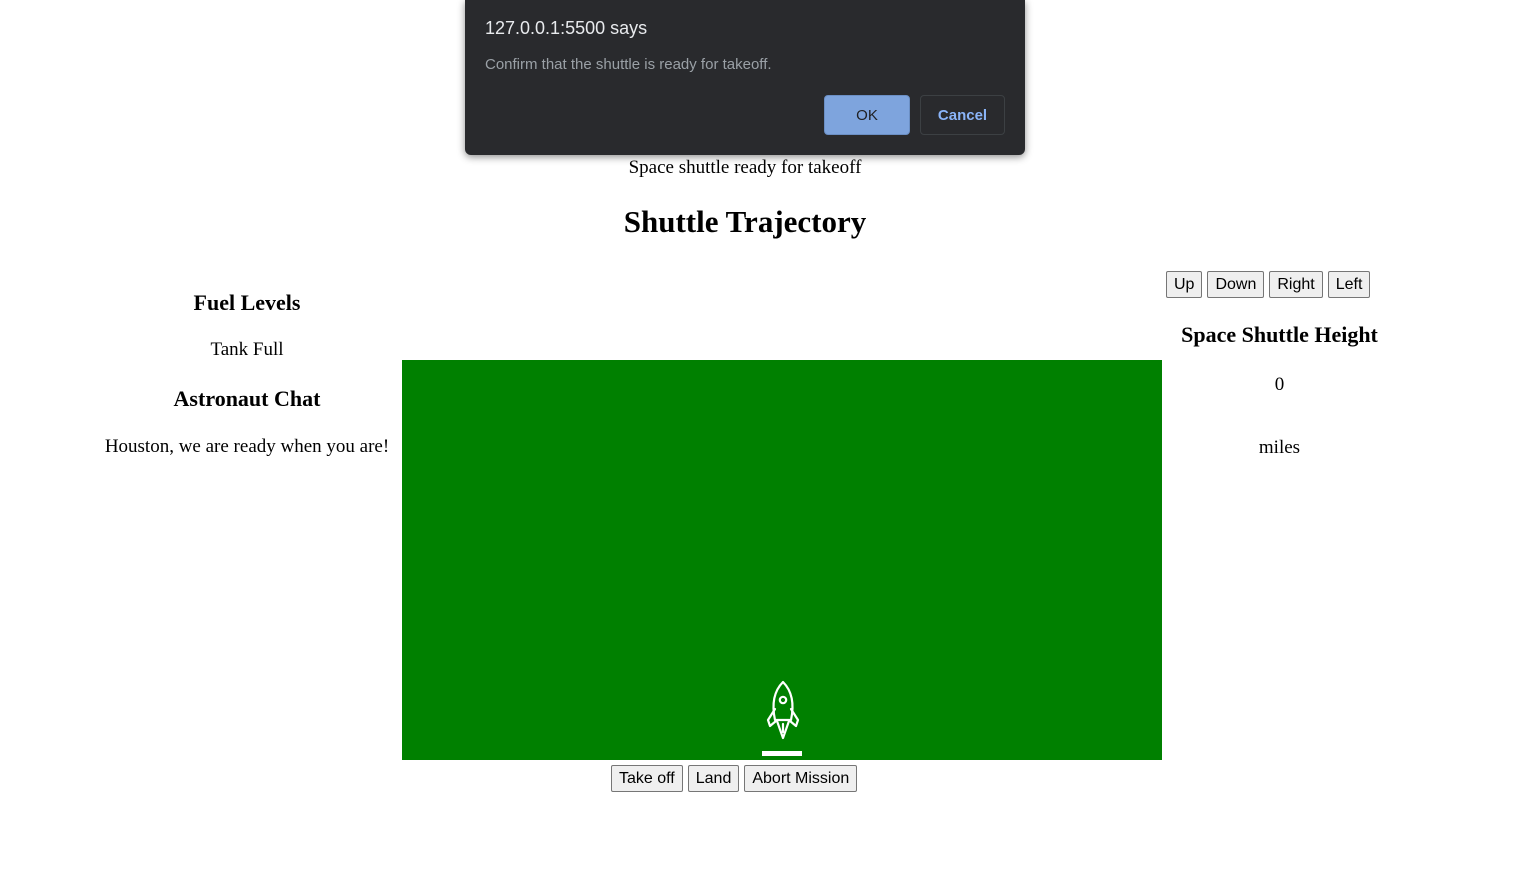 This screenshot has height=887, width=1533. I want to click on land-button: Land, so click(713, 778).